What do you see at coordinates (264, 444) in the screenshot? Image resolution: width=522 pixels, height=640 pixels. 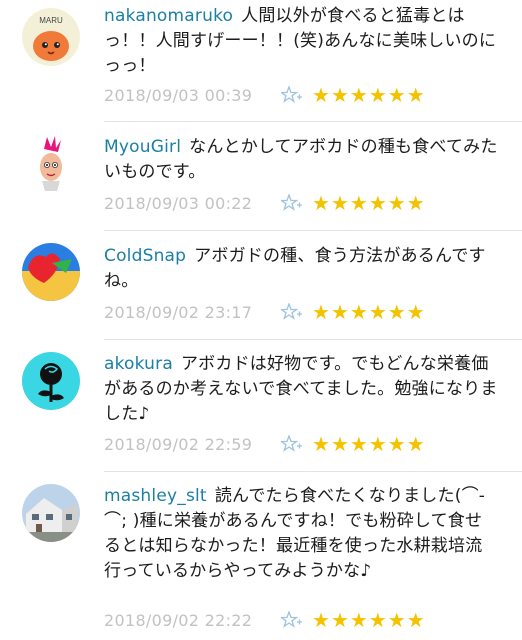 I see `comment-meta: 2018/09/02 22:59 ★ ★ ★ ★ ★ ★` at bounding box center [264, 444].